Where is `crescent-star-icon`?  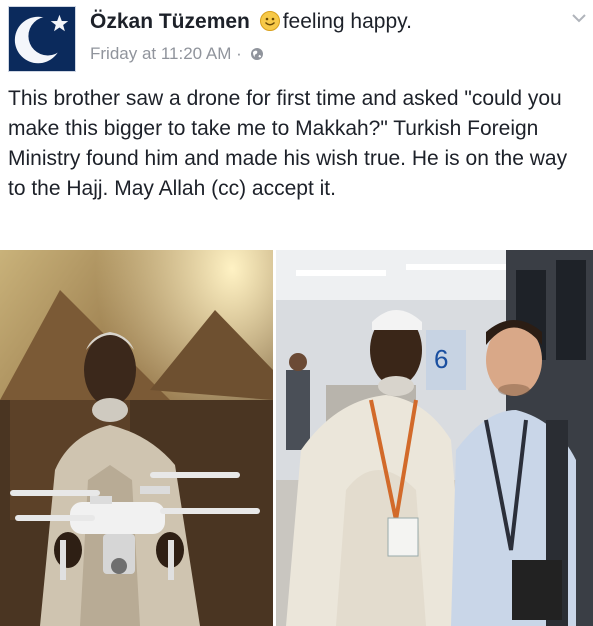
crescent-star-icon is located at coordinates (42, 39).